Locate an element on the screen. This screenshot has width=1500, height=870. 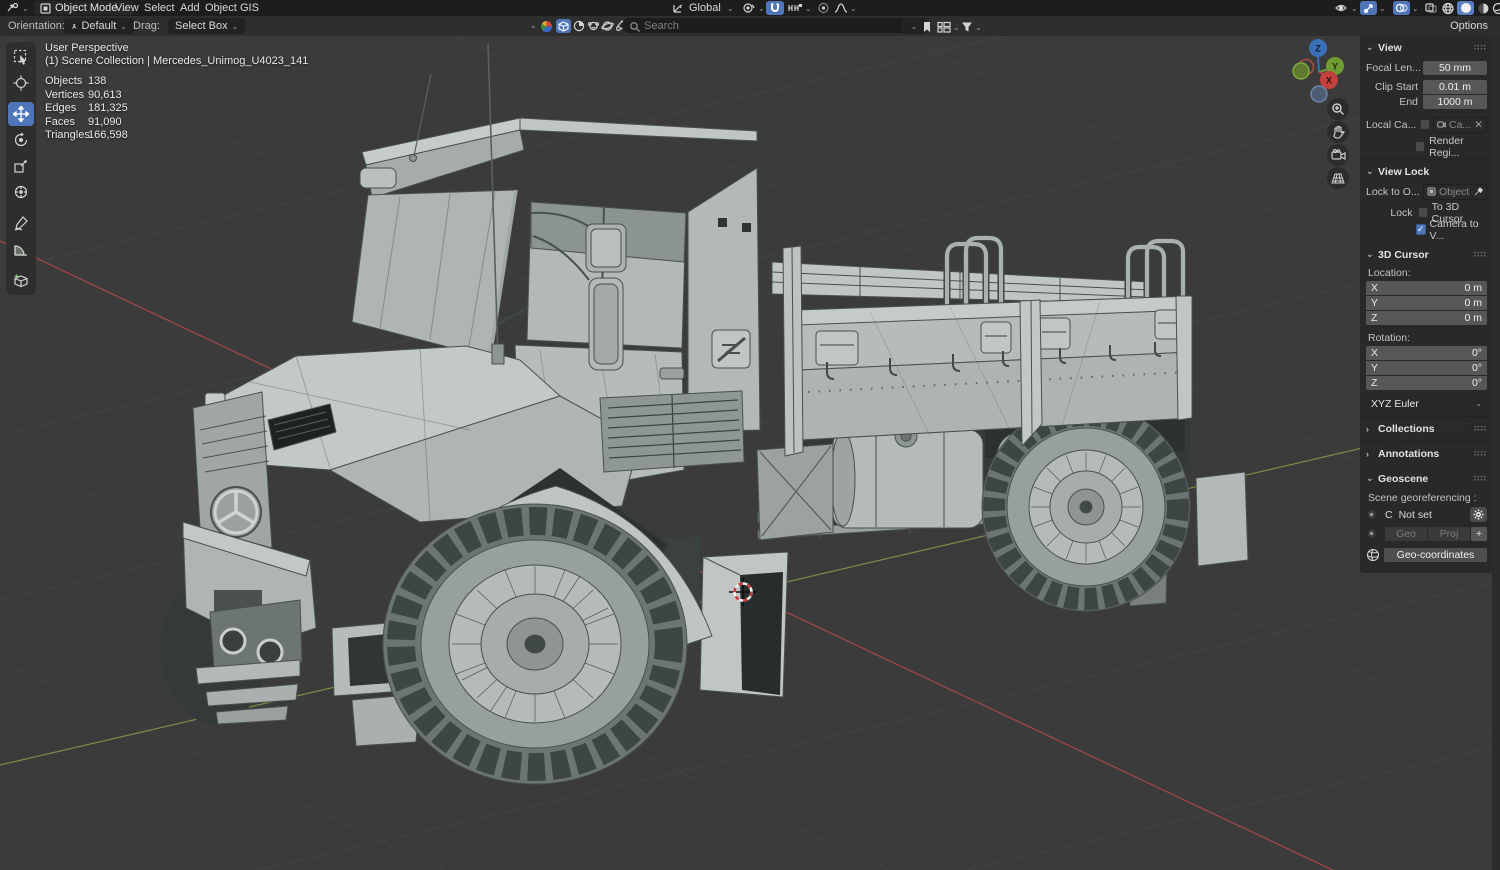
view-perspective-label: User Perspective is located at coordinates (87, 48).